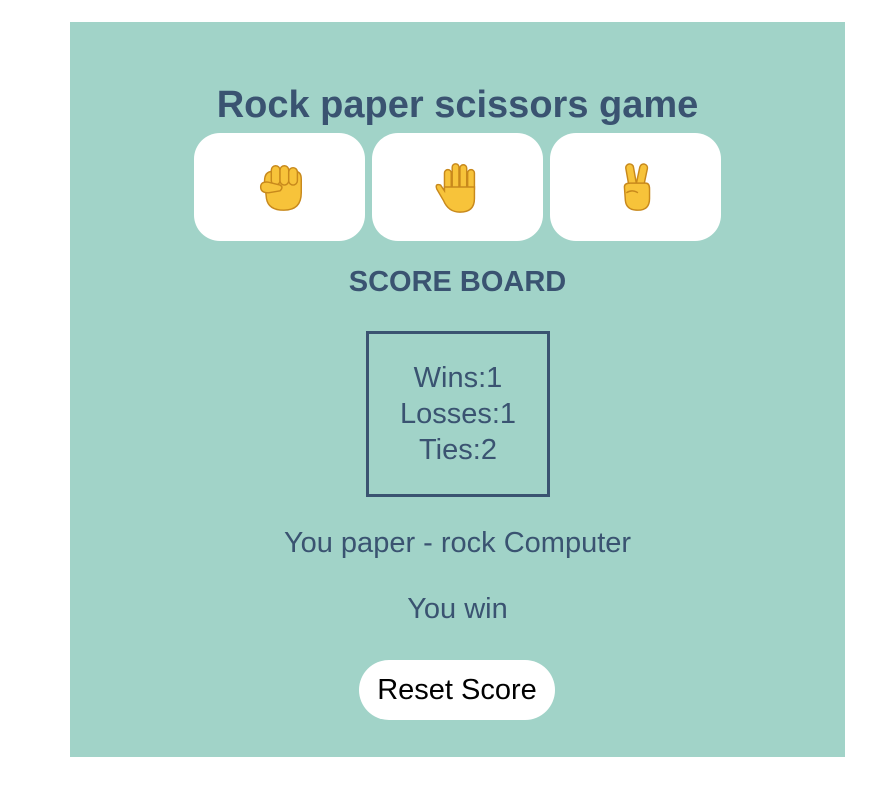 The width and height of the screenshot is (888, 793). What do you see at coordinates (458, 378) in the screenshot?
I see `wins-count: Wins:1` at bounding box center [458, 378].